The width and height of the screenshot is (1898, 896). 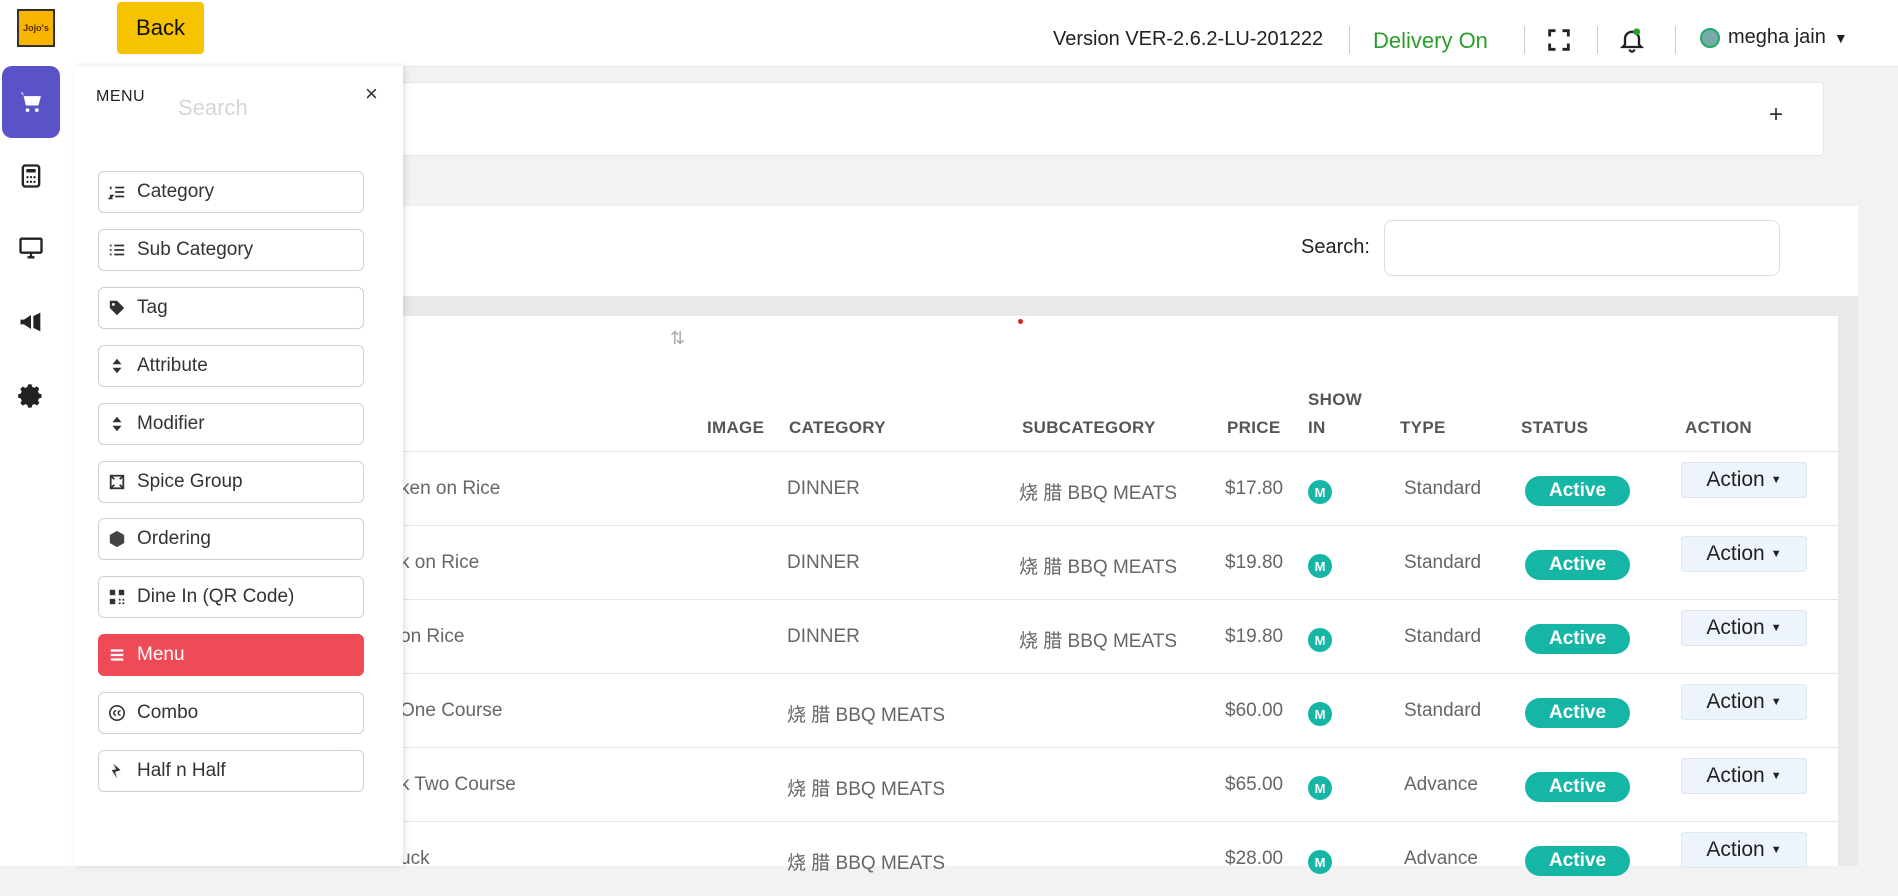 I want to click on cell-subcategory: 烧 腊 BBQ MEATS, so click(x=1098, y=567).